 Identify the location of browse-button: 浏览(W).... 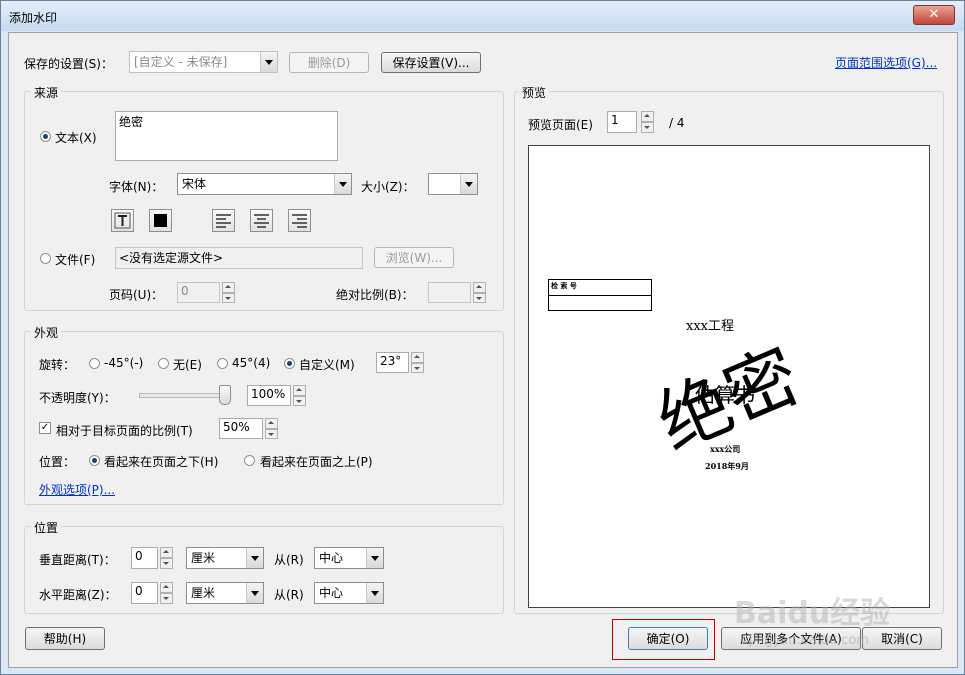
(414, 257).